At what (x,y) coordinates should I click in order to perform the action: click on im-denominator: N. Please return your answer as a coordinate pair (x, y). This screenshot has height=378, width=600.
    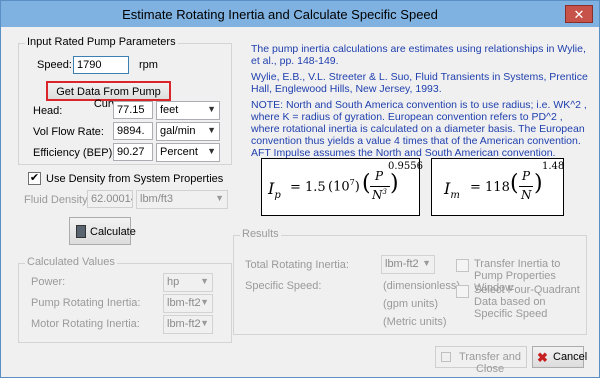
    Looking at the image, I should click on (526, 195).